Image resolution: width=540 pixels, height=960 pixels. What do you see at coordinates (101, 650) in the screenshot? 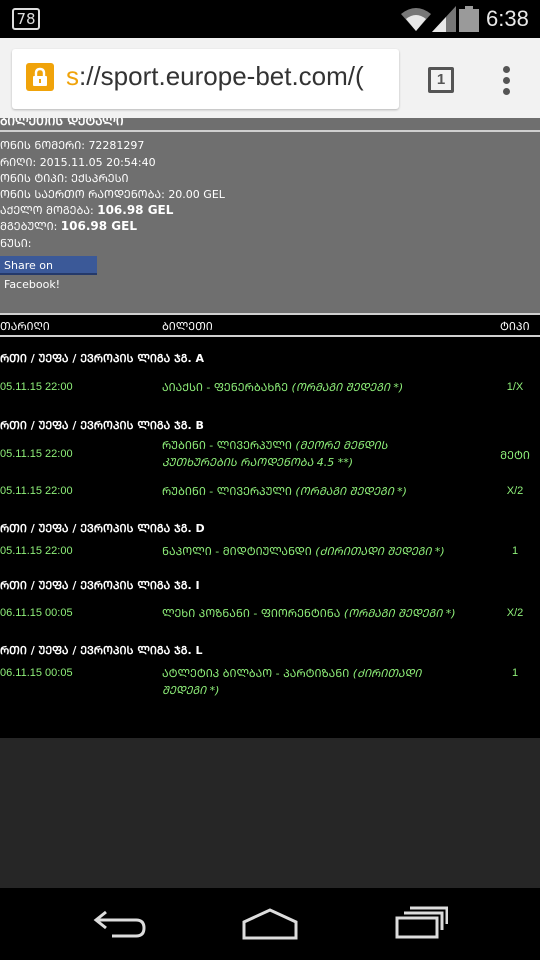
I see `league-group-title: ᲠᲗᲘ / ᲣᲔᲤᲐ / ᲔᲕᲠᲝᲞᲘᲡ ᲚᲘᲒᲐ ᲯᲒ. L` at bounding box center [101, 650].